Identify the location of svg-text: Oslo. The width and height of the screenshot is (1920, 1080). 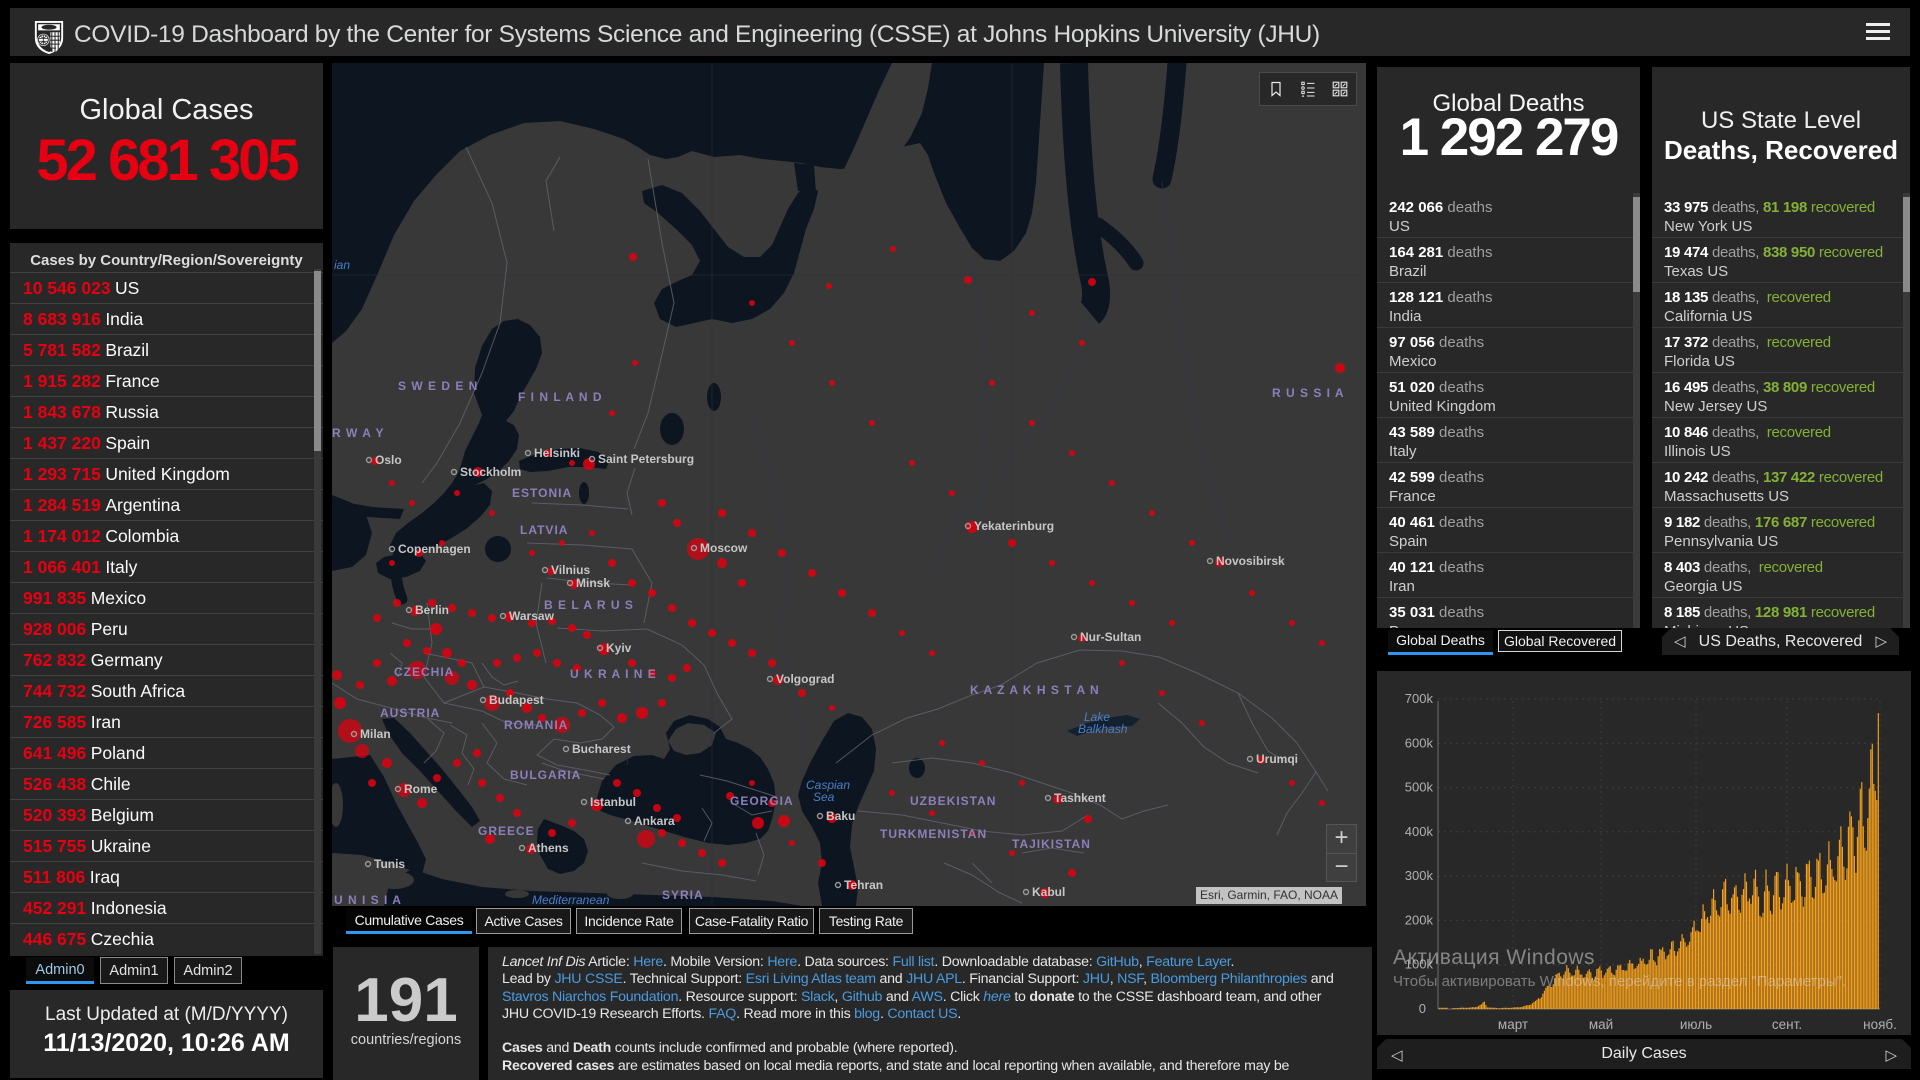
(388, 460).